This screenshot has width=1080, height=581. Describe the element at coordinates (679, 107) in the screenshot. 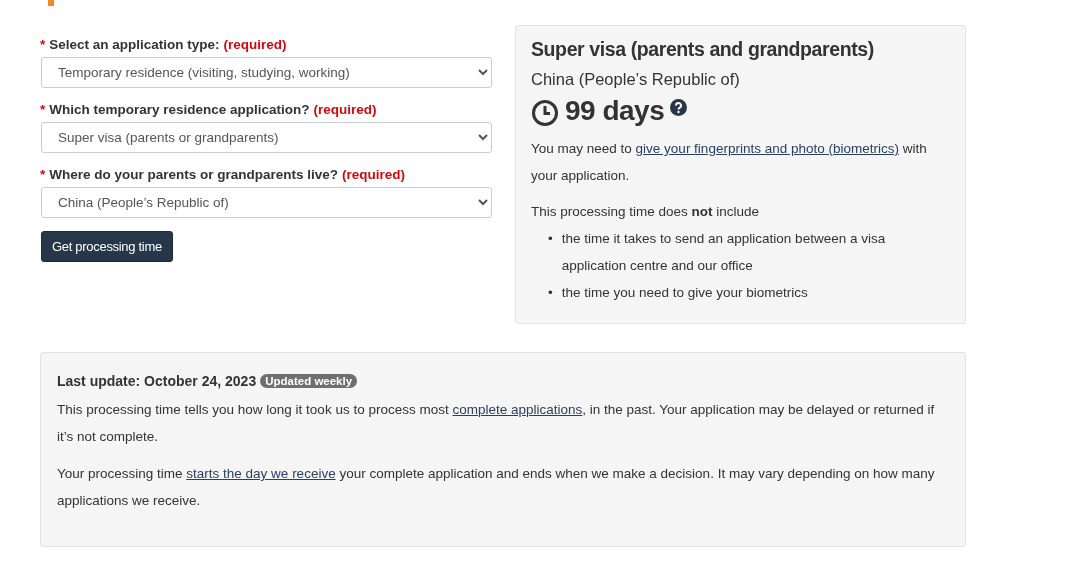

I see `help-icon` at that location.